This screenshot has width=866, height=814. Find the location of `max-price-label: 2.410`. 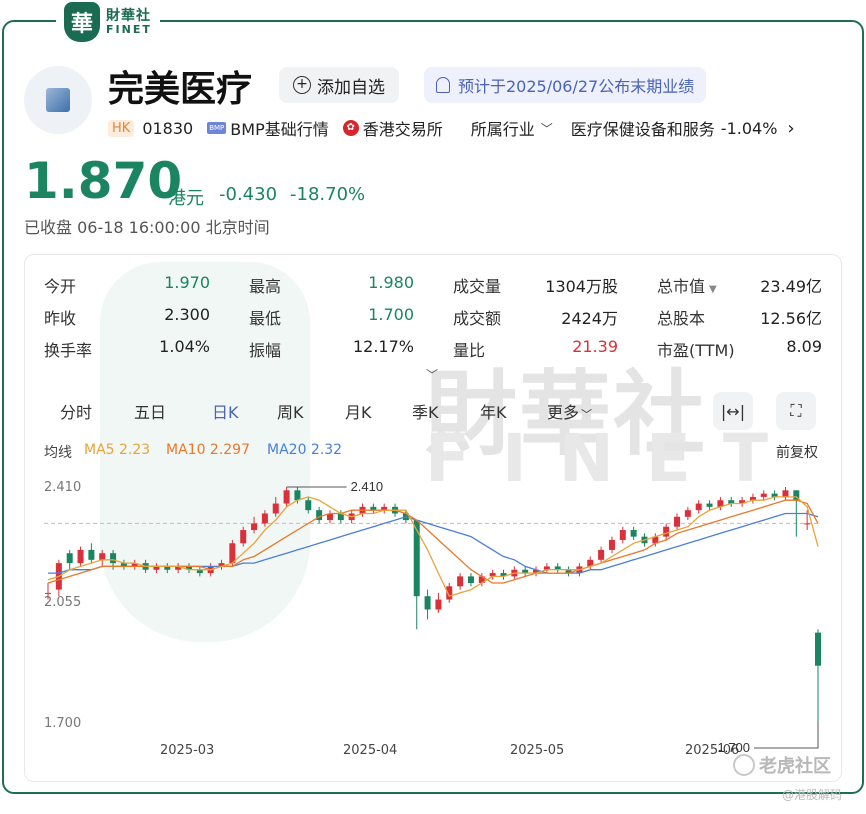

max-price-label: 2.410 is located at coordinates (367, 486).